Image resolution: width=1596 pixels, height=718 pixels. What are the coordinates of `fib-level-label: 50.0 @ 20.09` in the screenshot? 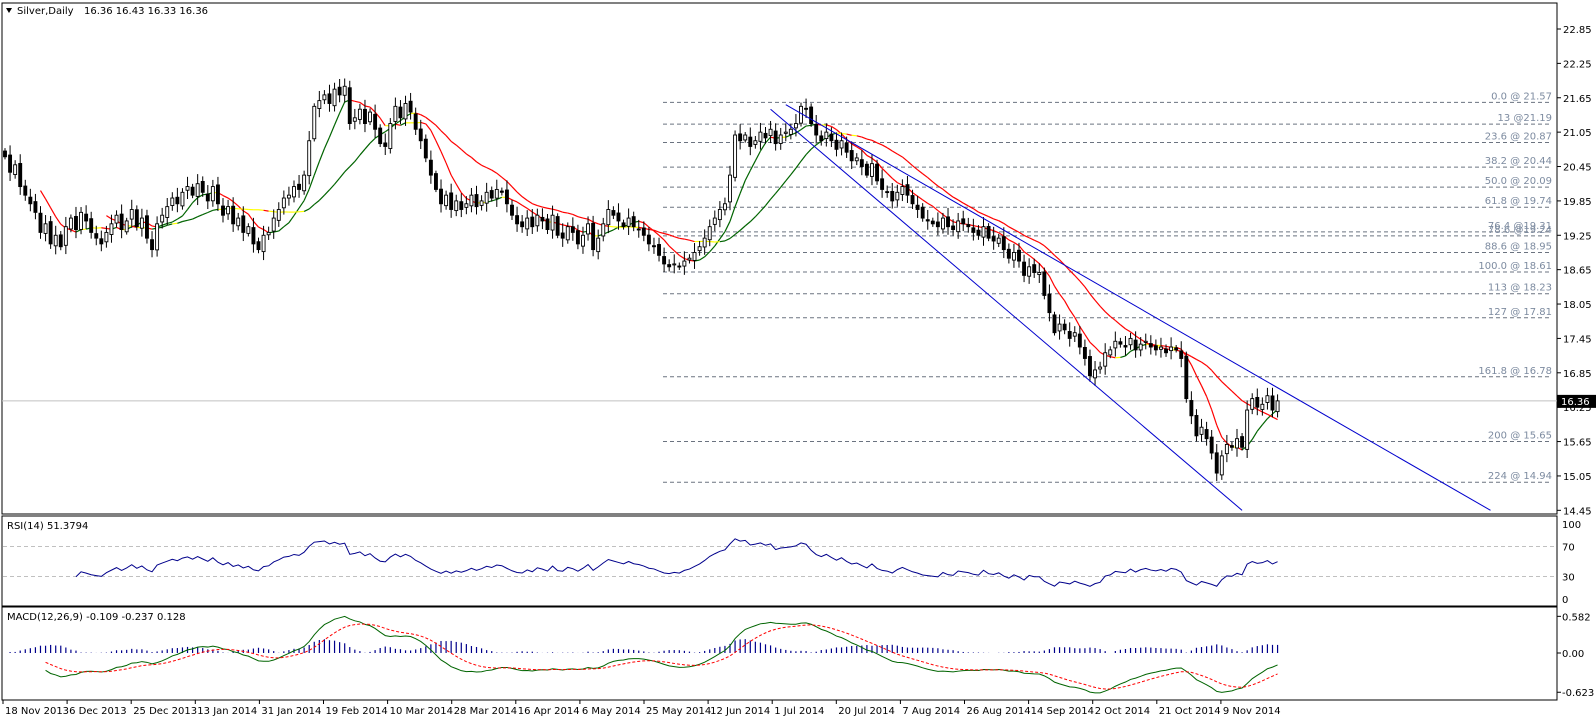 It's located at (1518, 181).